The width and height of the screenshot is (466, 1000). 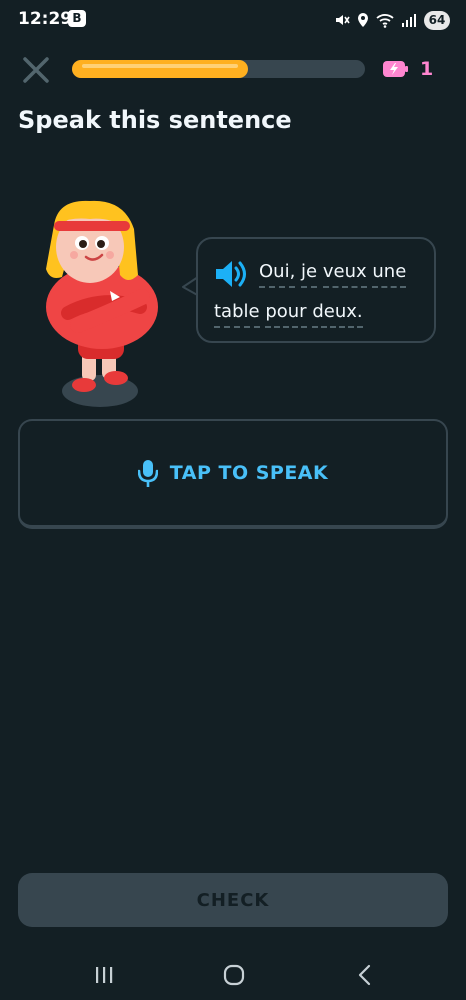 What do you see at coordinates (102, 303) in the screenshot?
I see `character-illustration` at bounding box center [102, 303].